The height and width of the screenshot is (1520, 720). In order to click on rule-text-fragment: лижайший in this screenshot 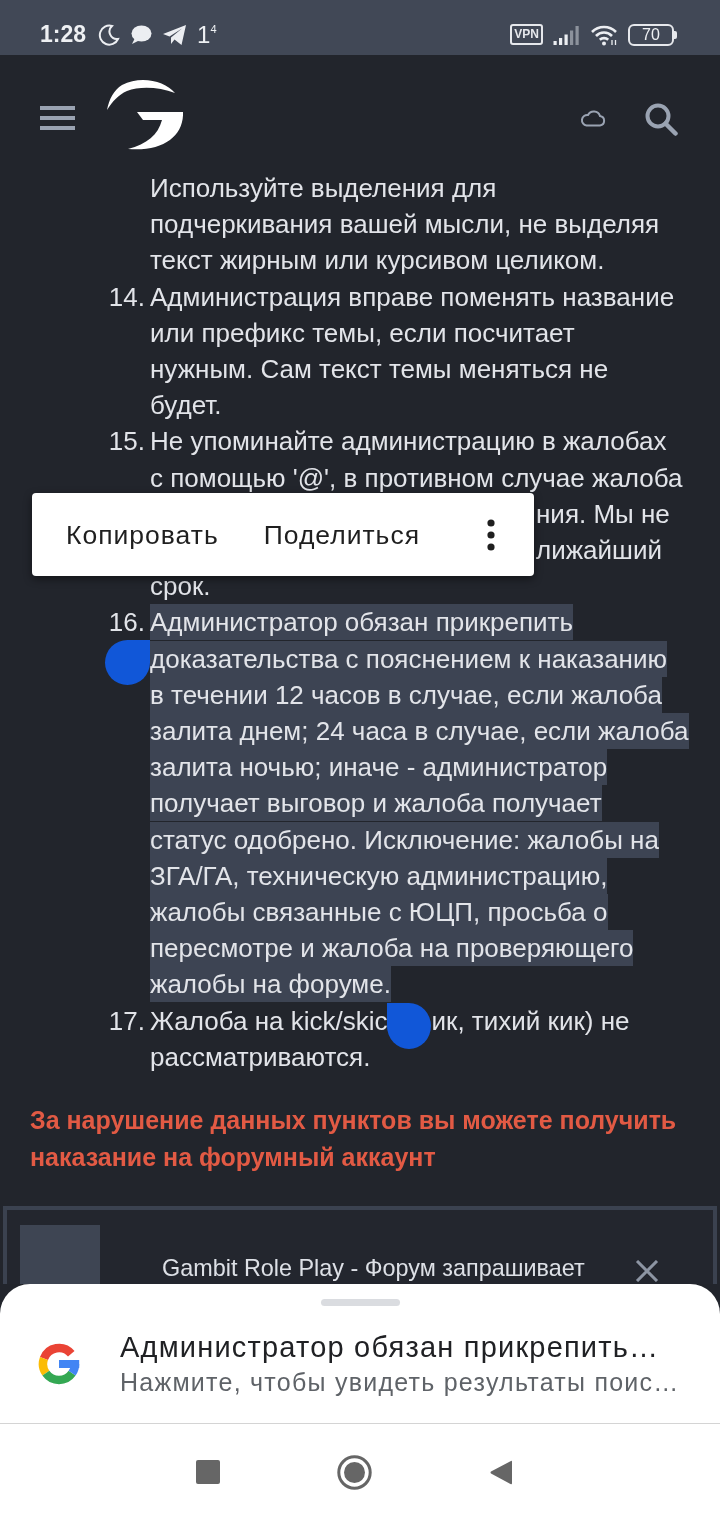, I will do `click(599, 550)`.